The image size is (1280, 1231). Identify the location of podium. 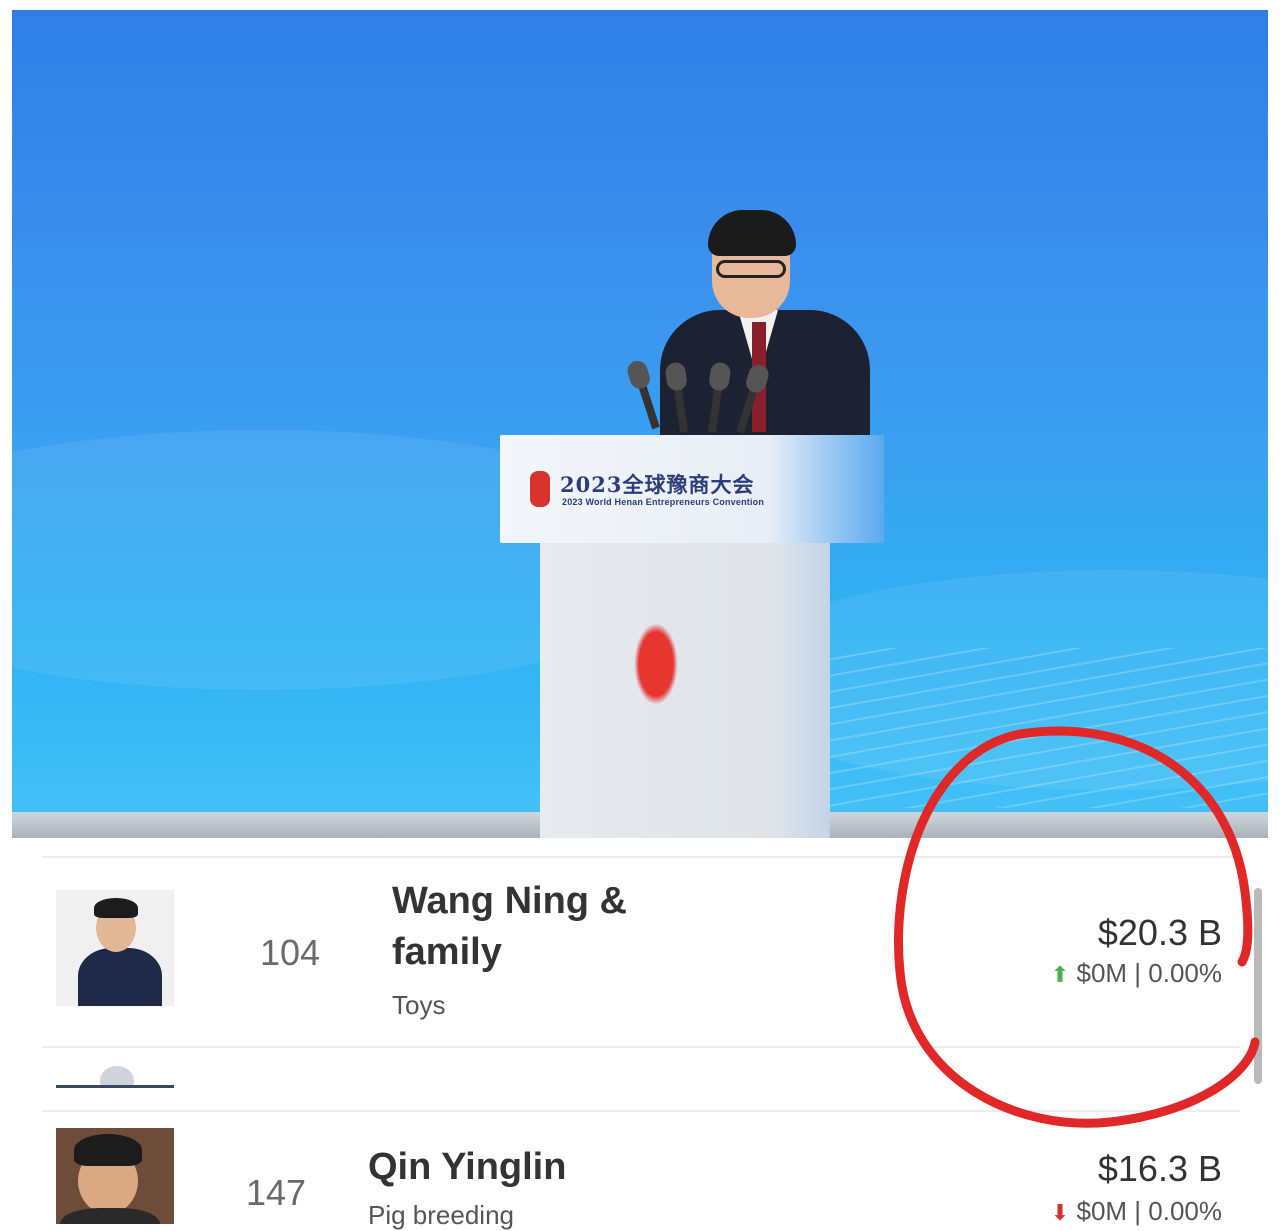
(685, 690).